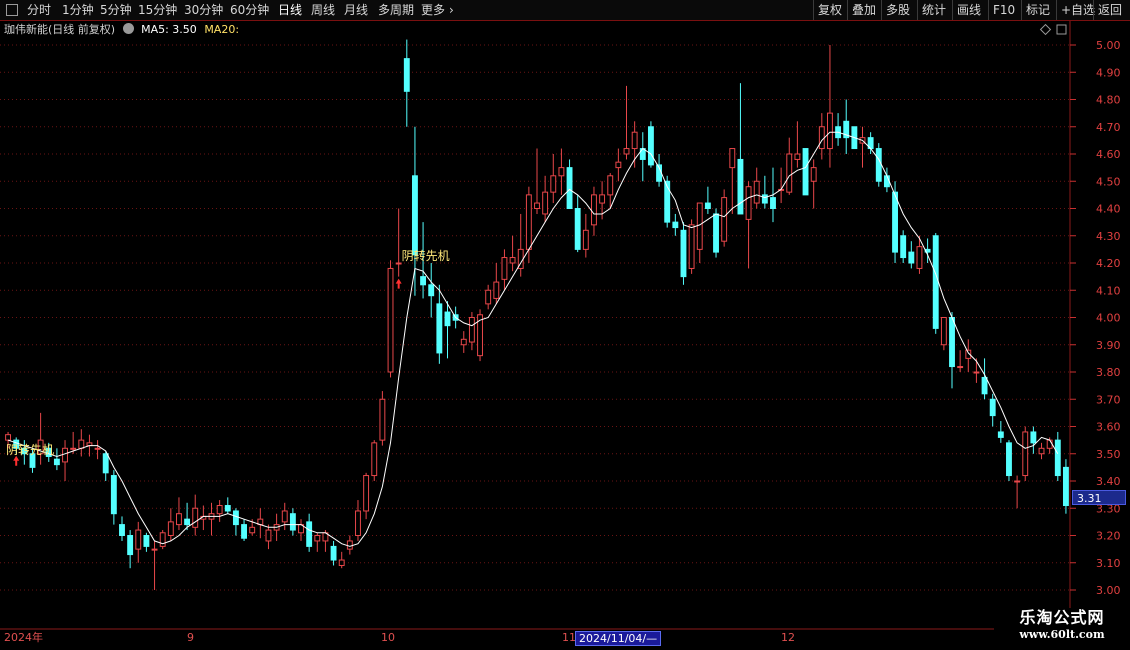 The width and height of the screenshot is (1130, 650). Describe the element at coordinates (1001, 10) in the screenshot. I see `tool-button-5: F10` at that location.